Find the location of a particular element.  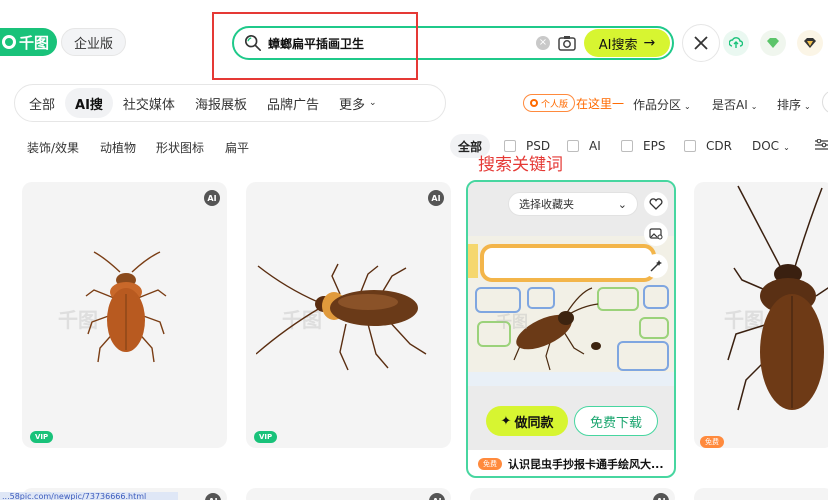

make-same-label: 做同款 is located at coordinates (534, 423).